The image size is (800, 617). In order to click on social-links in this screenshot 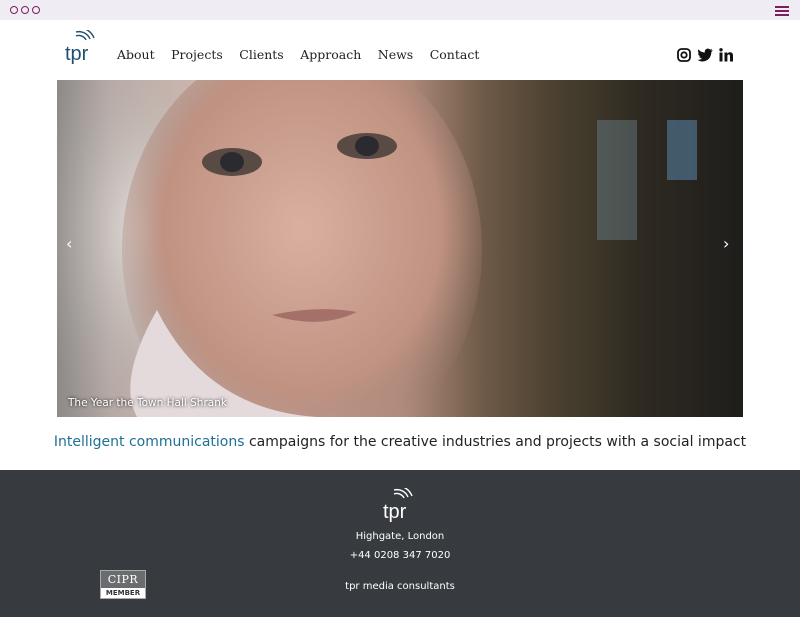, I will do `click(705, 55)`.